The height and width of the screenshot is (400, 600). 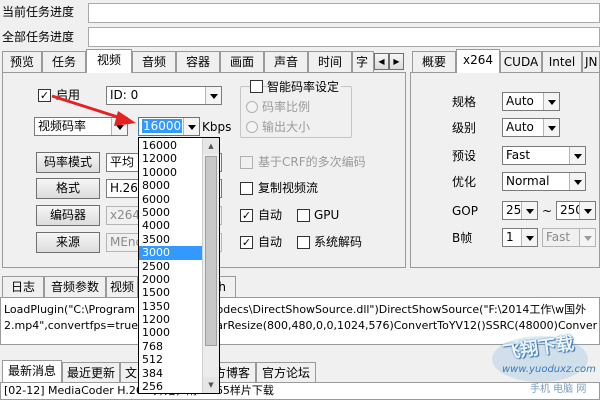 What do you see at coordinates (164, 95) in the screenshot?
I see `stream-id-select: ID: 0` at bounding box center [164, 95].